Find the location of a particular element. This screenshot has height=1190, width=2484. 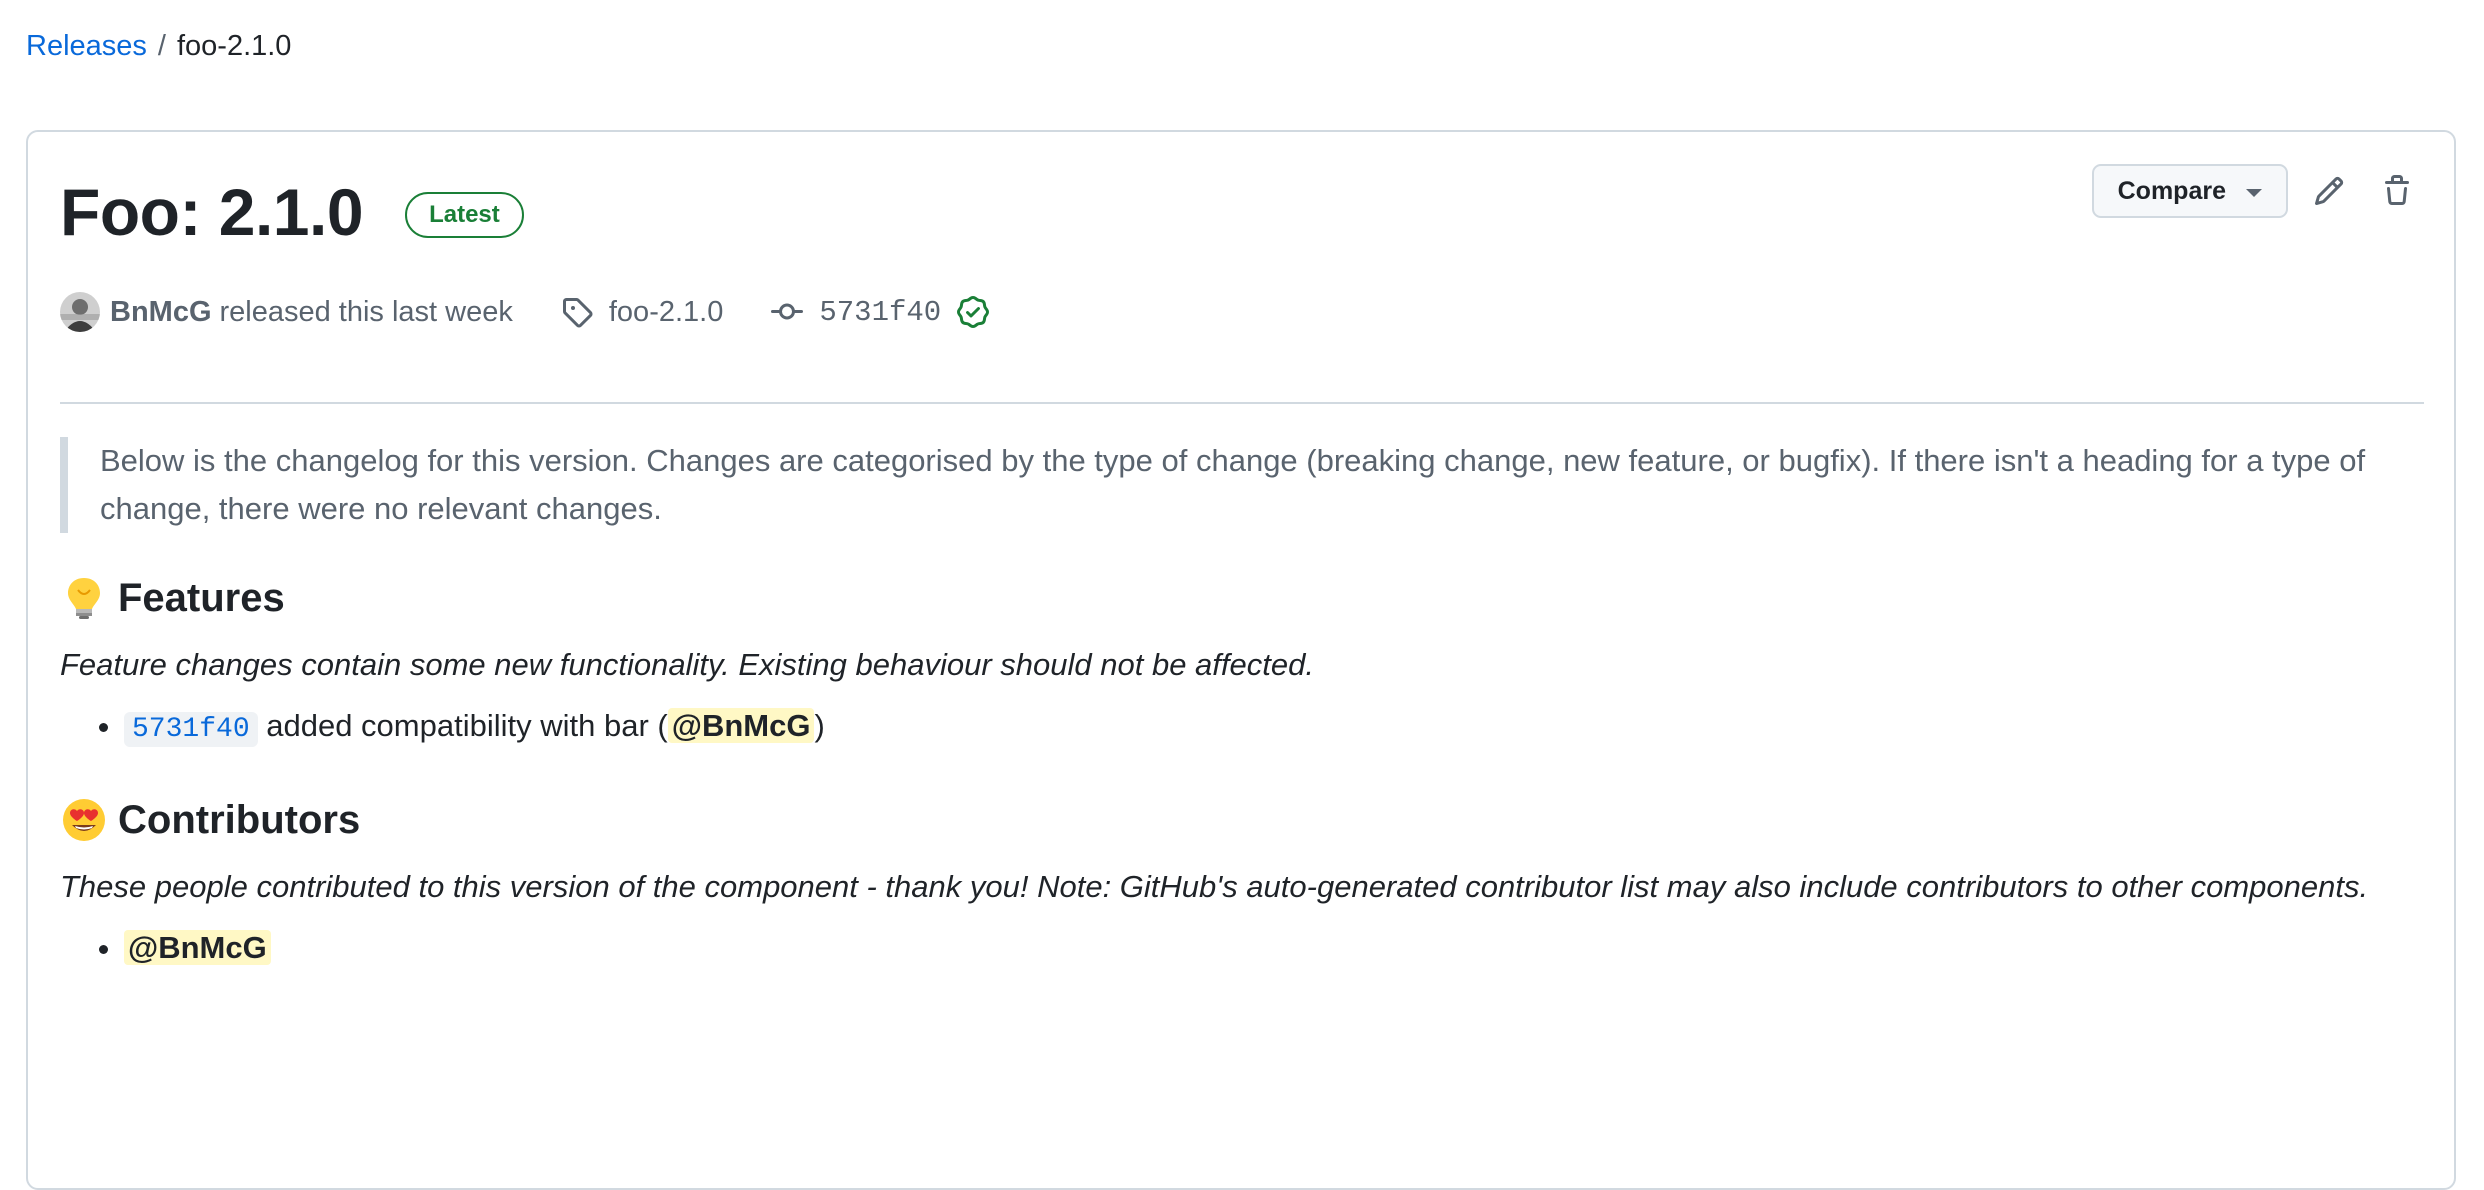

edit-button is located at coordinates (2329, 191).